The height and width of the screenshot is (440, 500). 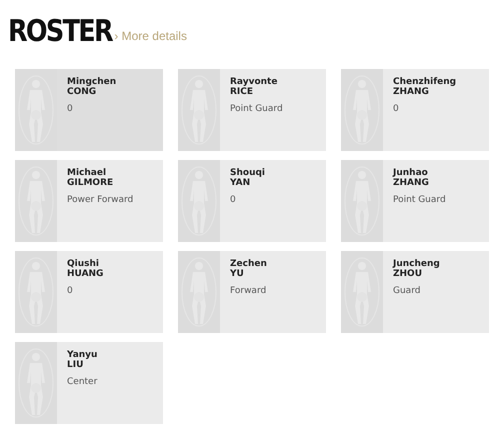 What do you see at coordinates (89, 110) in the screenshot?
I see `player-card: Mingchen CONG 0` at bounding box center [89, 110].